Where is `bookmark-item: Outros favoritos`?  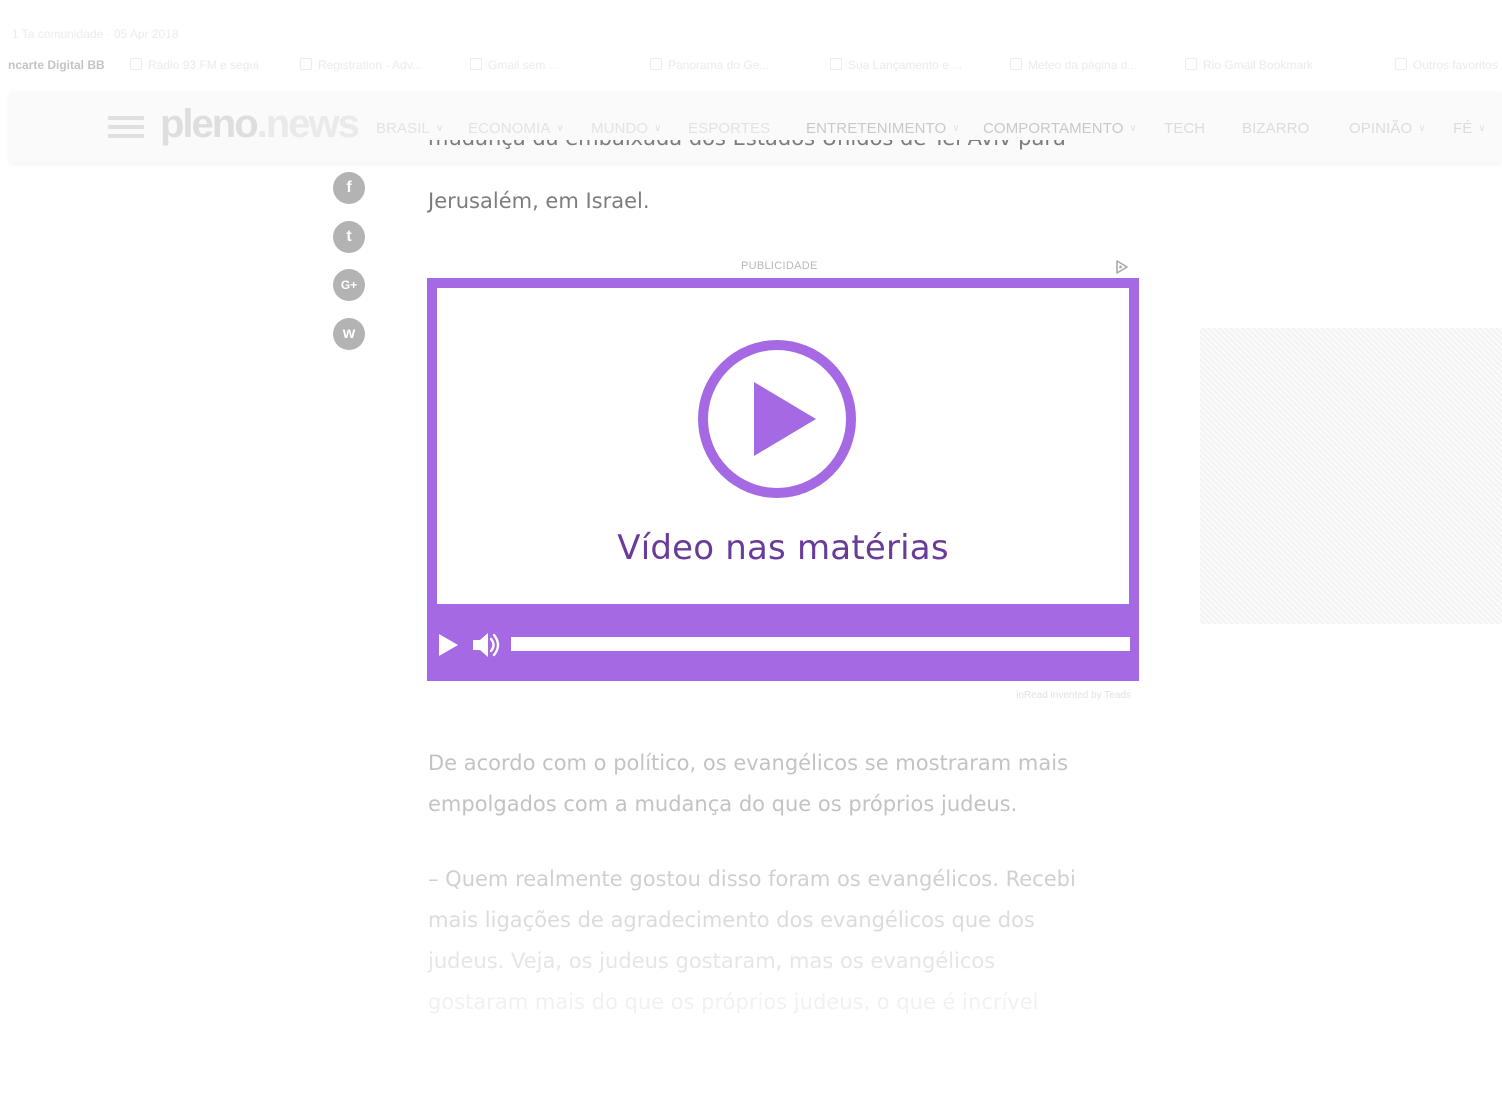 bookmark-item: Outros favoritos is located at coordinates (1446, 65).